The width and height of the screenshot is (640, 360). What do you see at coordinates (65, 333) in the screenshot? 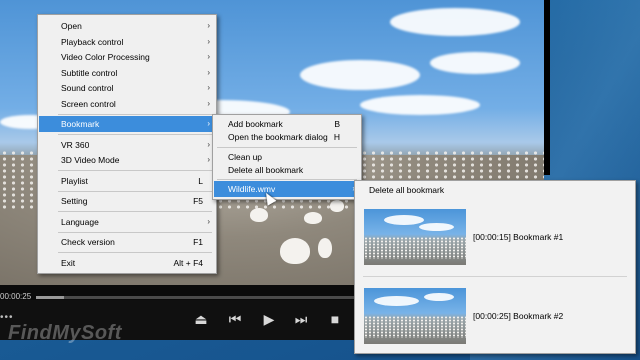
I see `watermark-logo: FindMySoft` at bounding box center [65, 333].